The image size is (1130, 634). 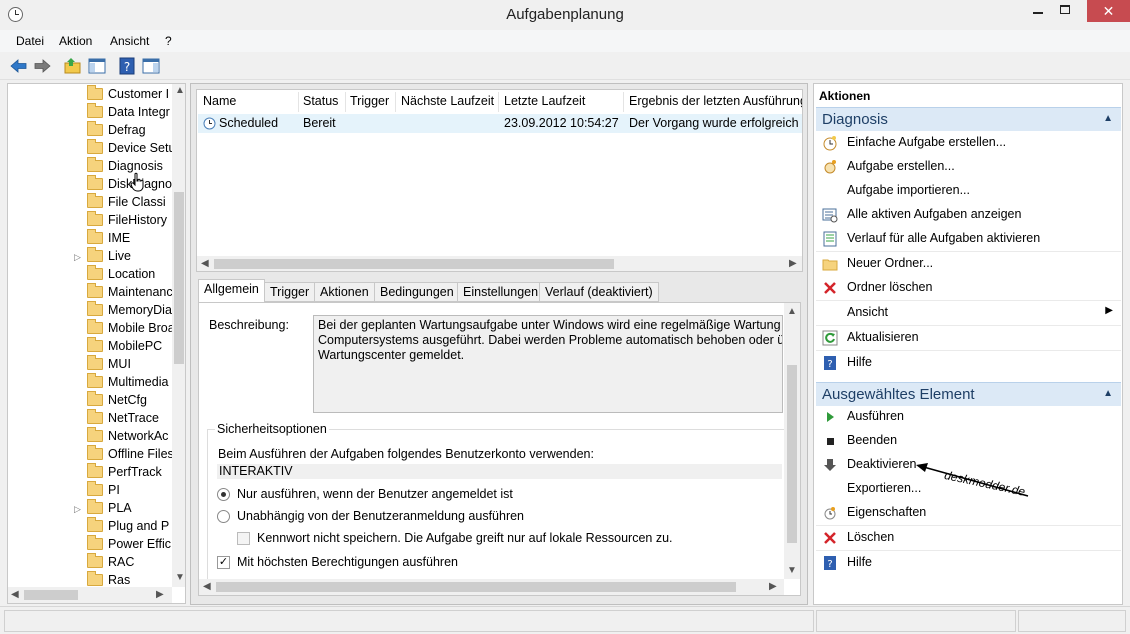 What do you see at coordinates (320, 101) in the screenshot?
I see `column-header-status: Status` at bounding box center [320, 101].